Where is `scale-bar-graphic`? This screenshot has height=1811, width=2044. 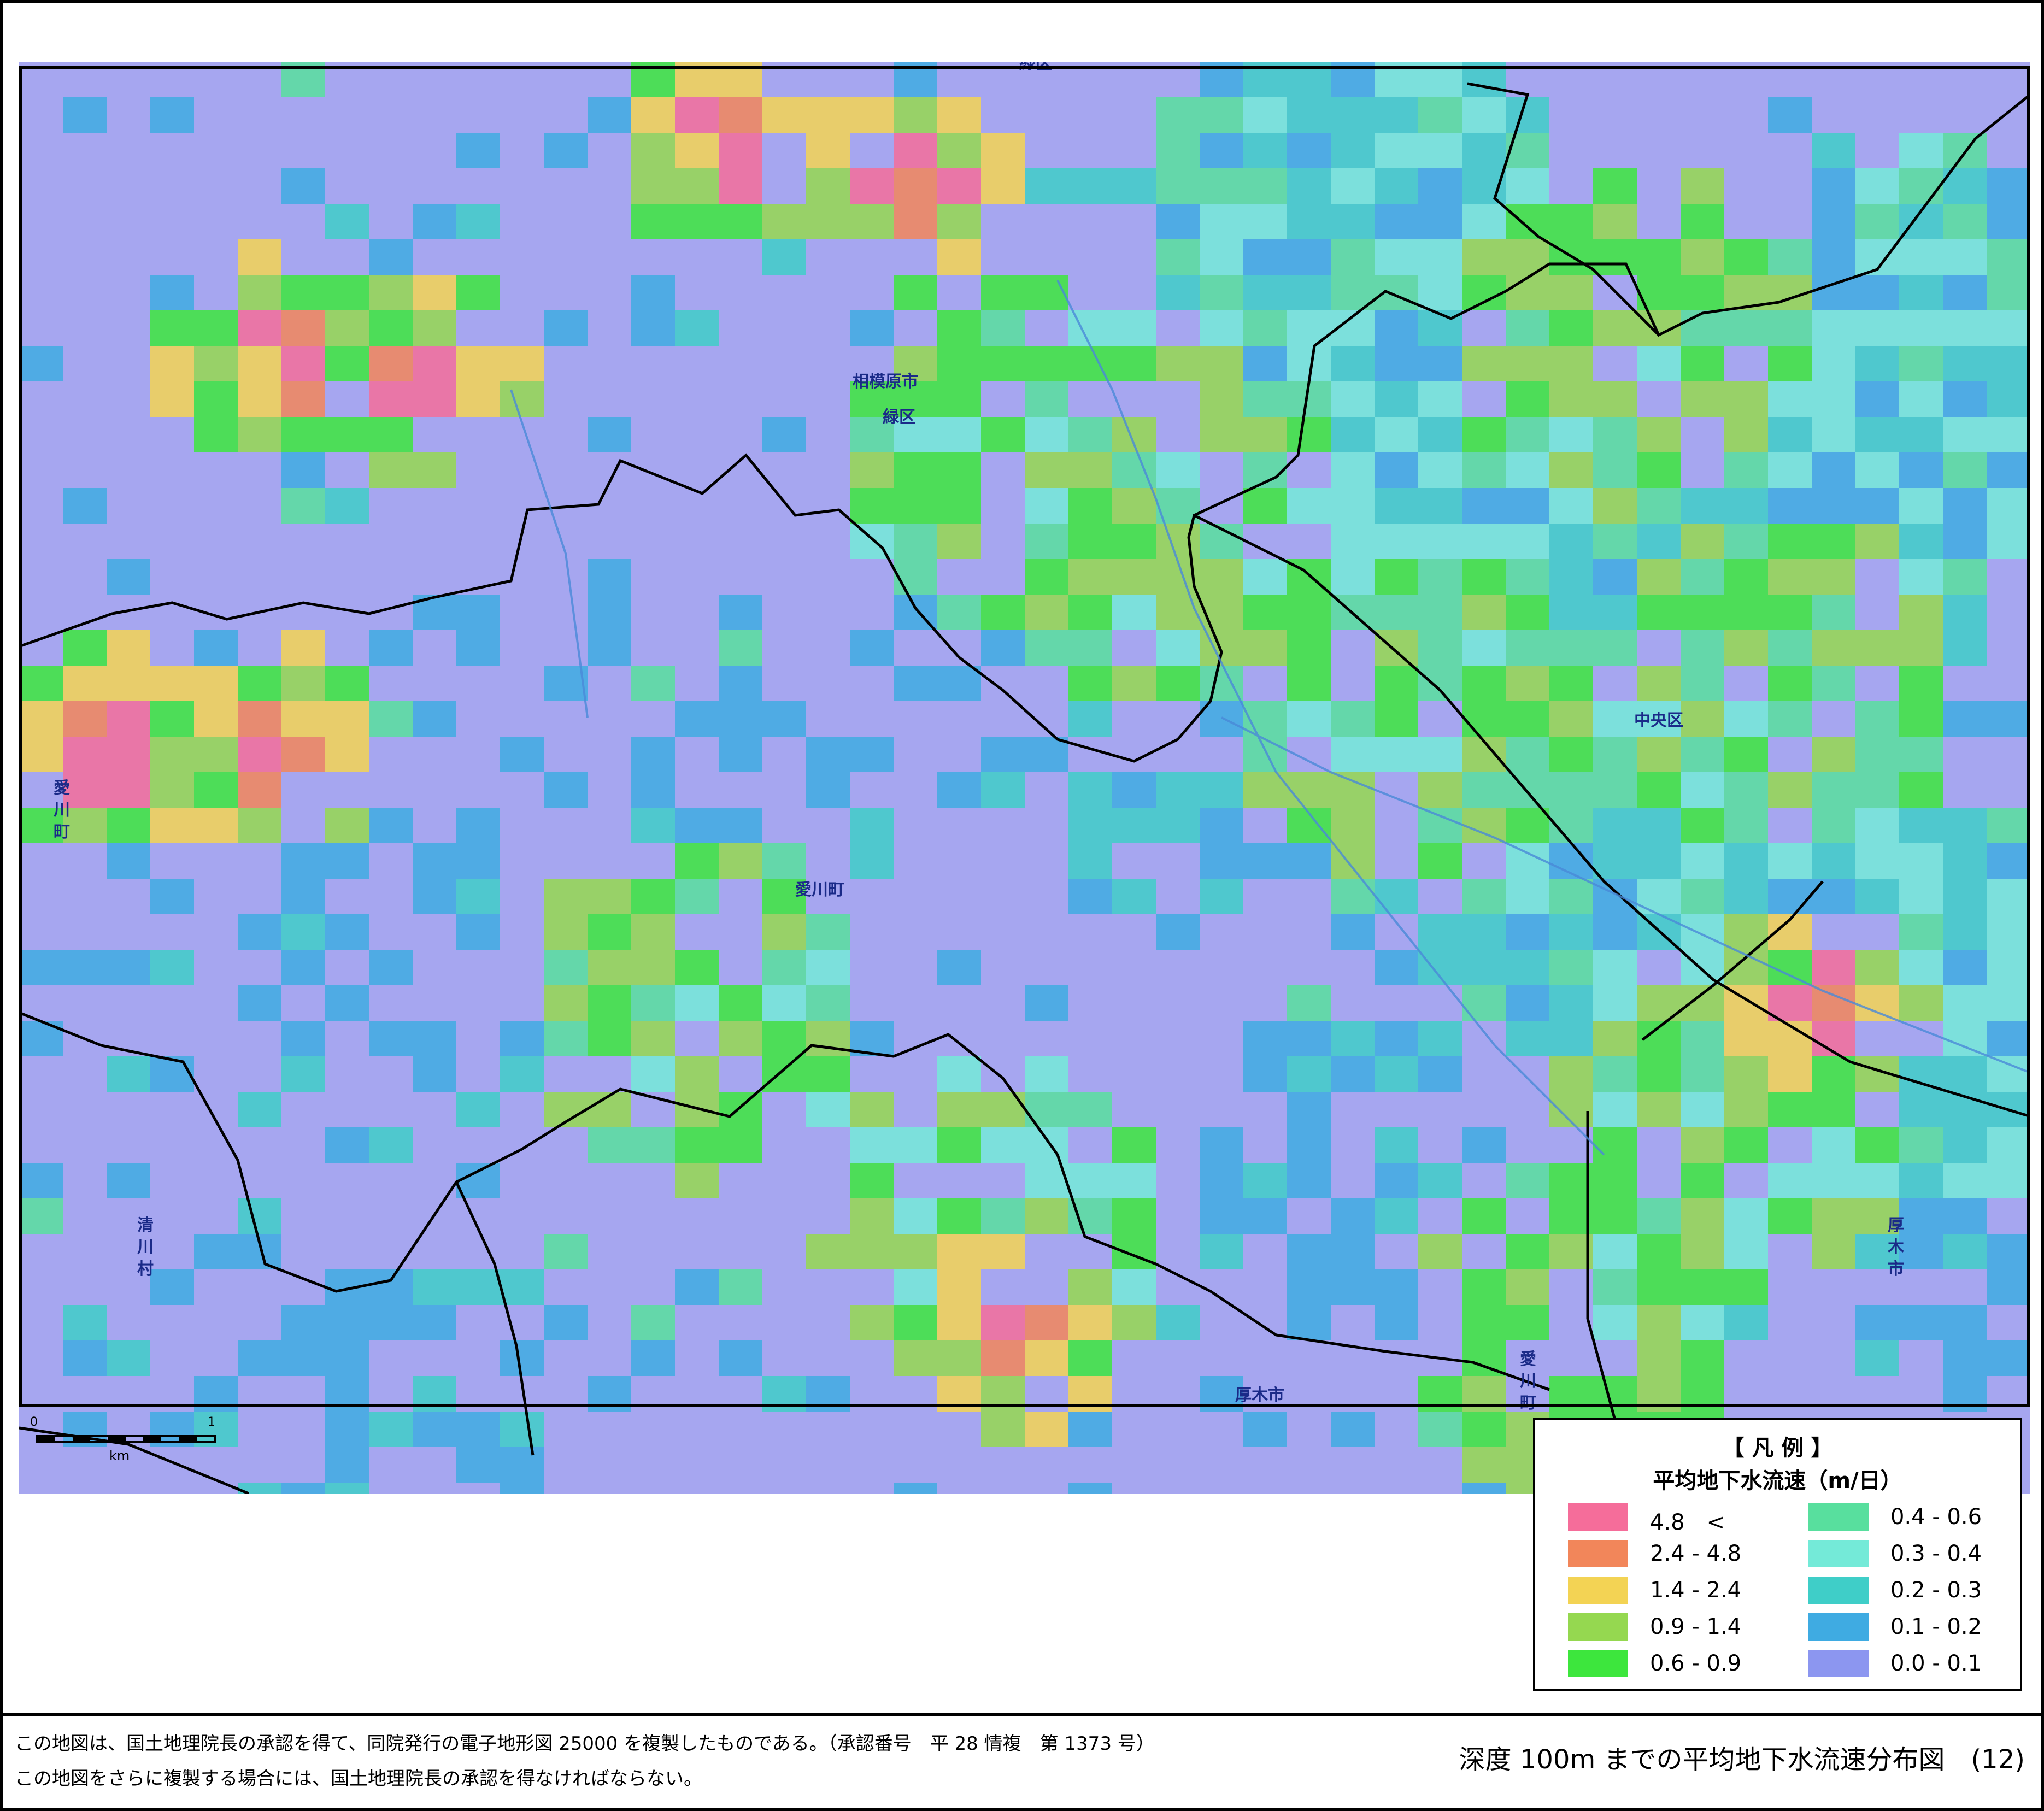 scale-bar-graphic is located at coordinates (126, 1439).